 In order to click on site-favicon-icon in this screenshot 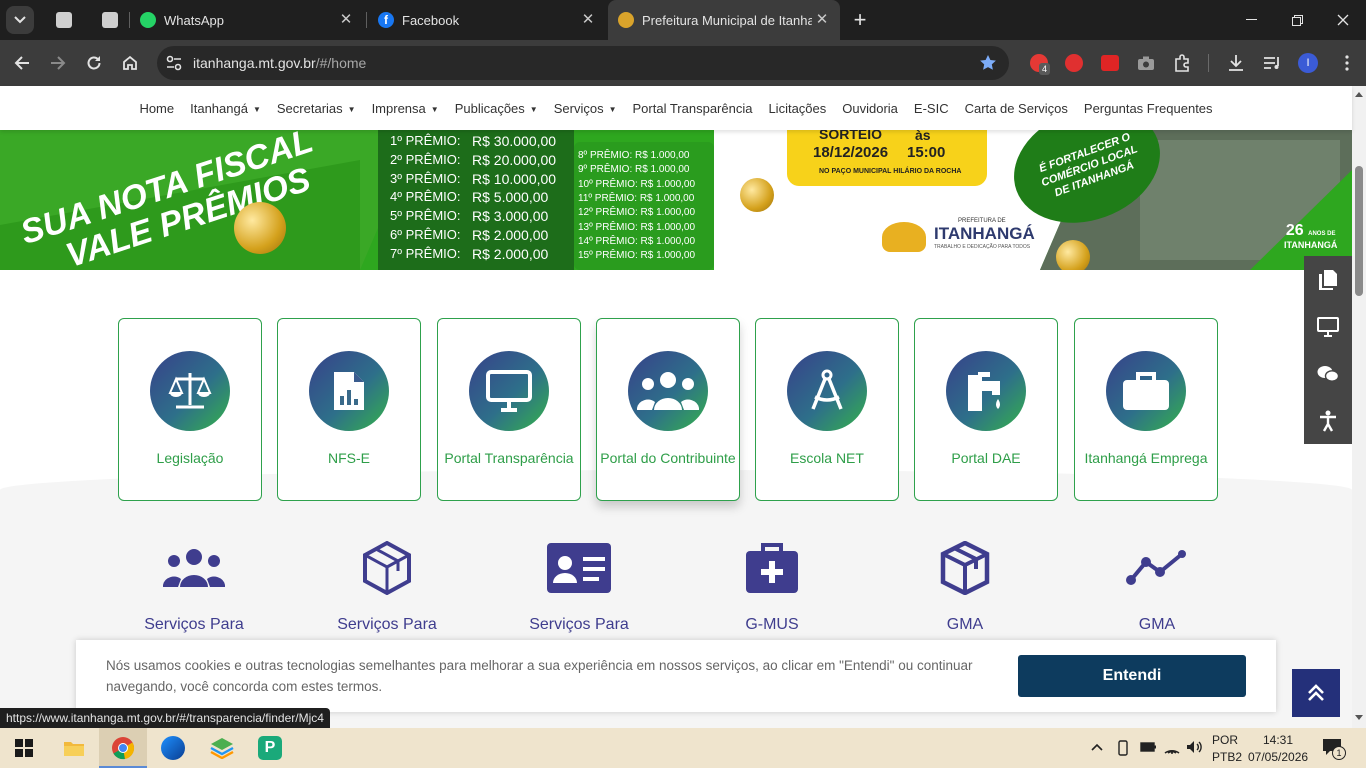, I will do `click(64, 20)`.